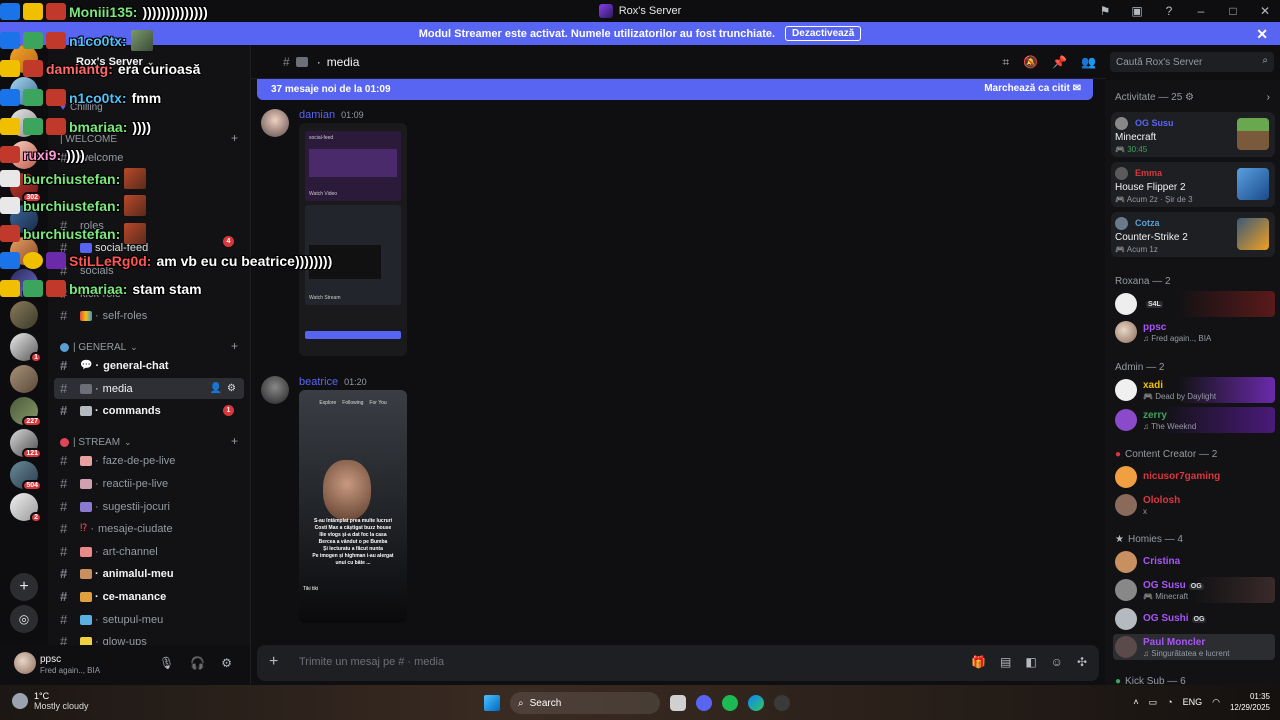 Image resolution: width=1280 pixels, height=720 pixels. I want to click on apps-icon: ✣, so click(1082, 662).